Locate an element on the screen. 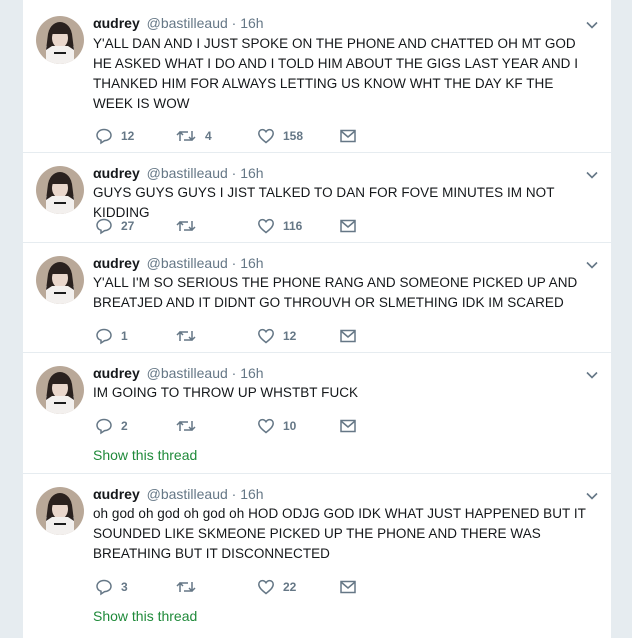  like-count: 158 is located at coordinates (293, 136).